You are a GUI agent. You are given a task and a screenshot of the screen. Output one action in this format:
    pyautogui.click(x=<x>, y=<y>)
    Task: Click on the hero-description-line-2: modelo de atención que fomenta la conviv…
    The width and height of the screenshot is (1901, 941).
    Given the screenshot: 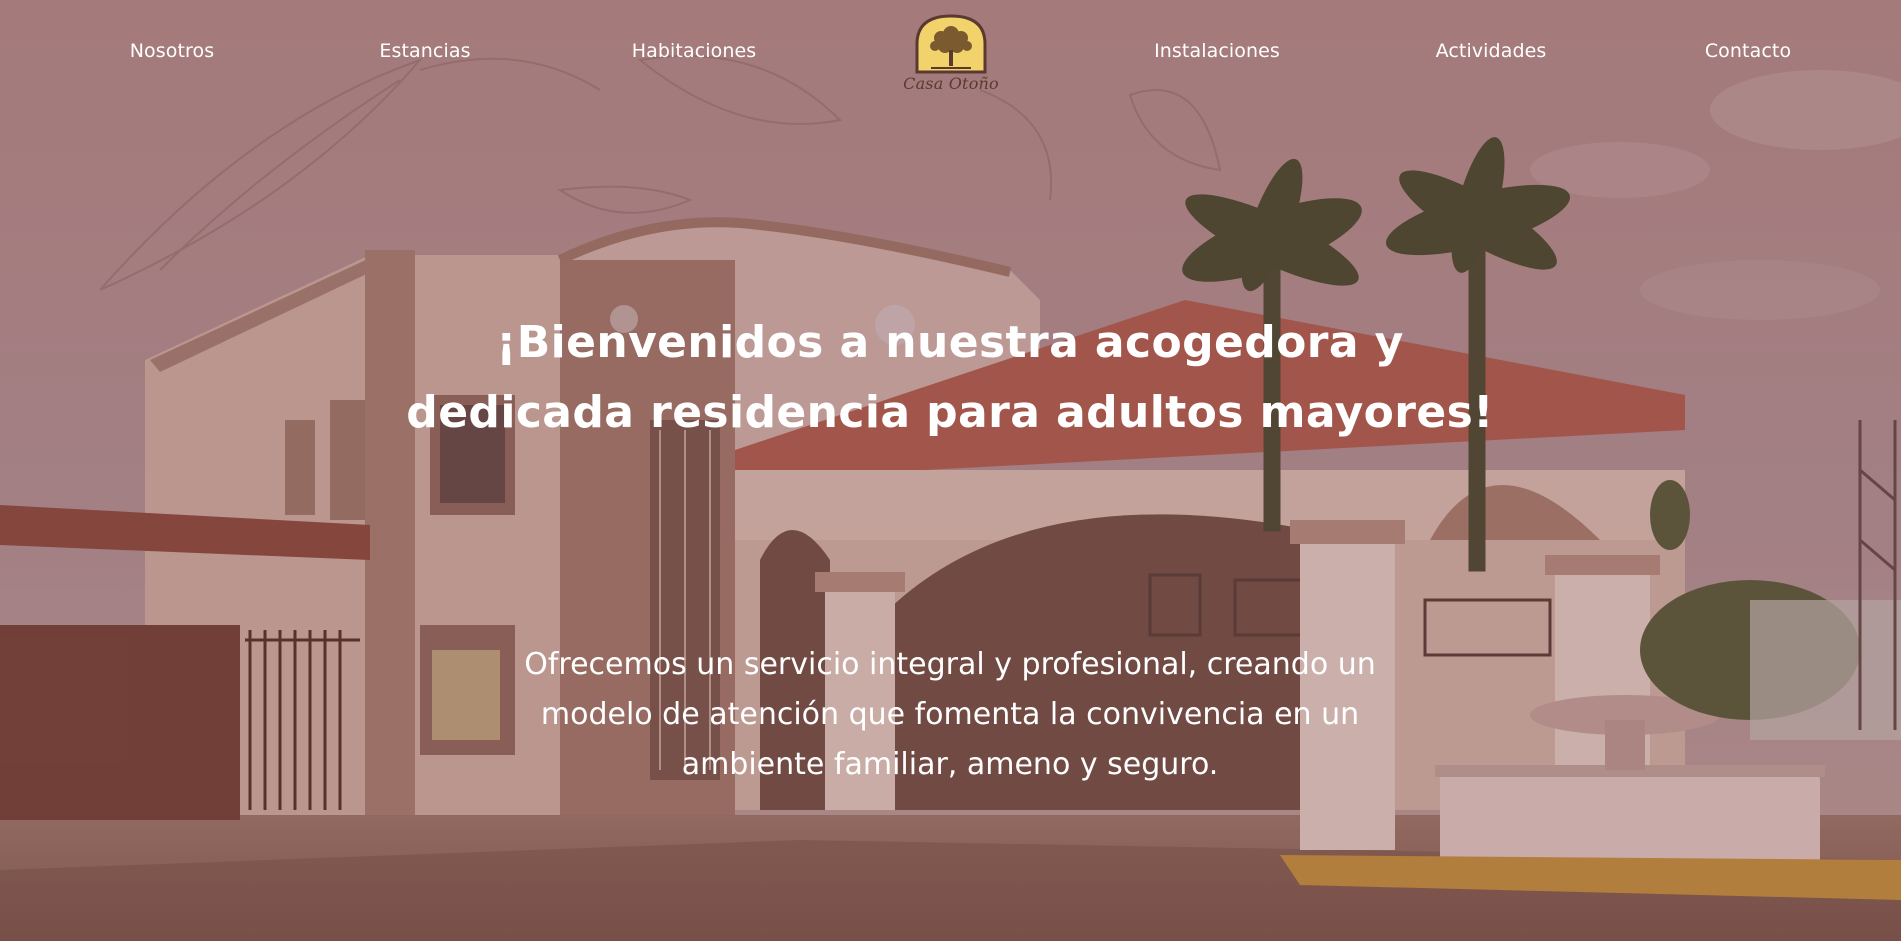 What is the action you would take?
    pyautogui.click(x=950, y=714)
    